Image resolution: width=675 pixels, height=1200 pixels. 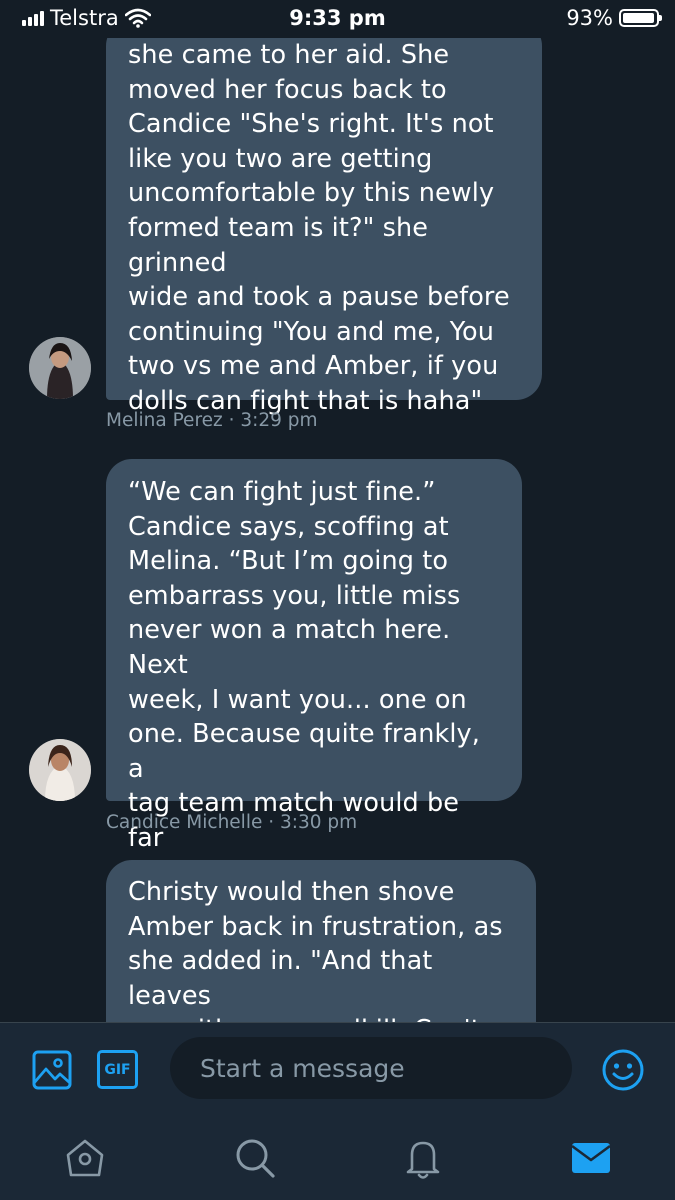 I want to click on gif-icon: GIF, so click(x=117, y=1069).